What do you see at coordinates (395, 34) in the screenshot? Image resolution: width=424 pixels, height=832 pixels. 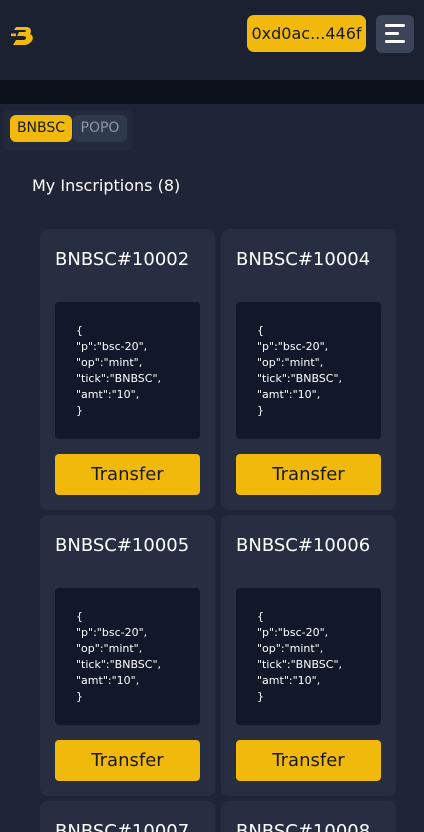 I see `menu-button` at bounding box center [395, 34].